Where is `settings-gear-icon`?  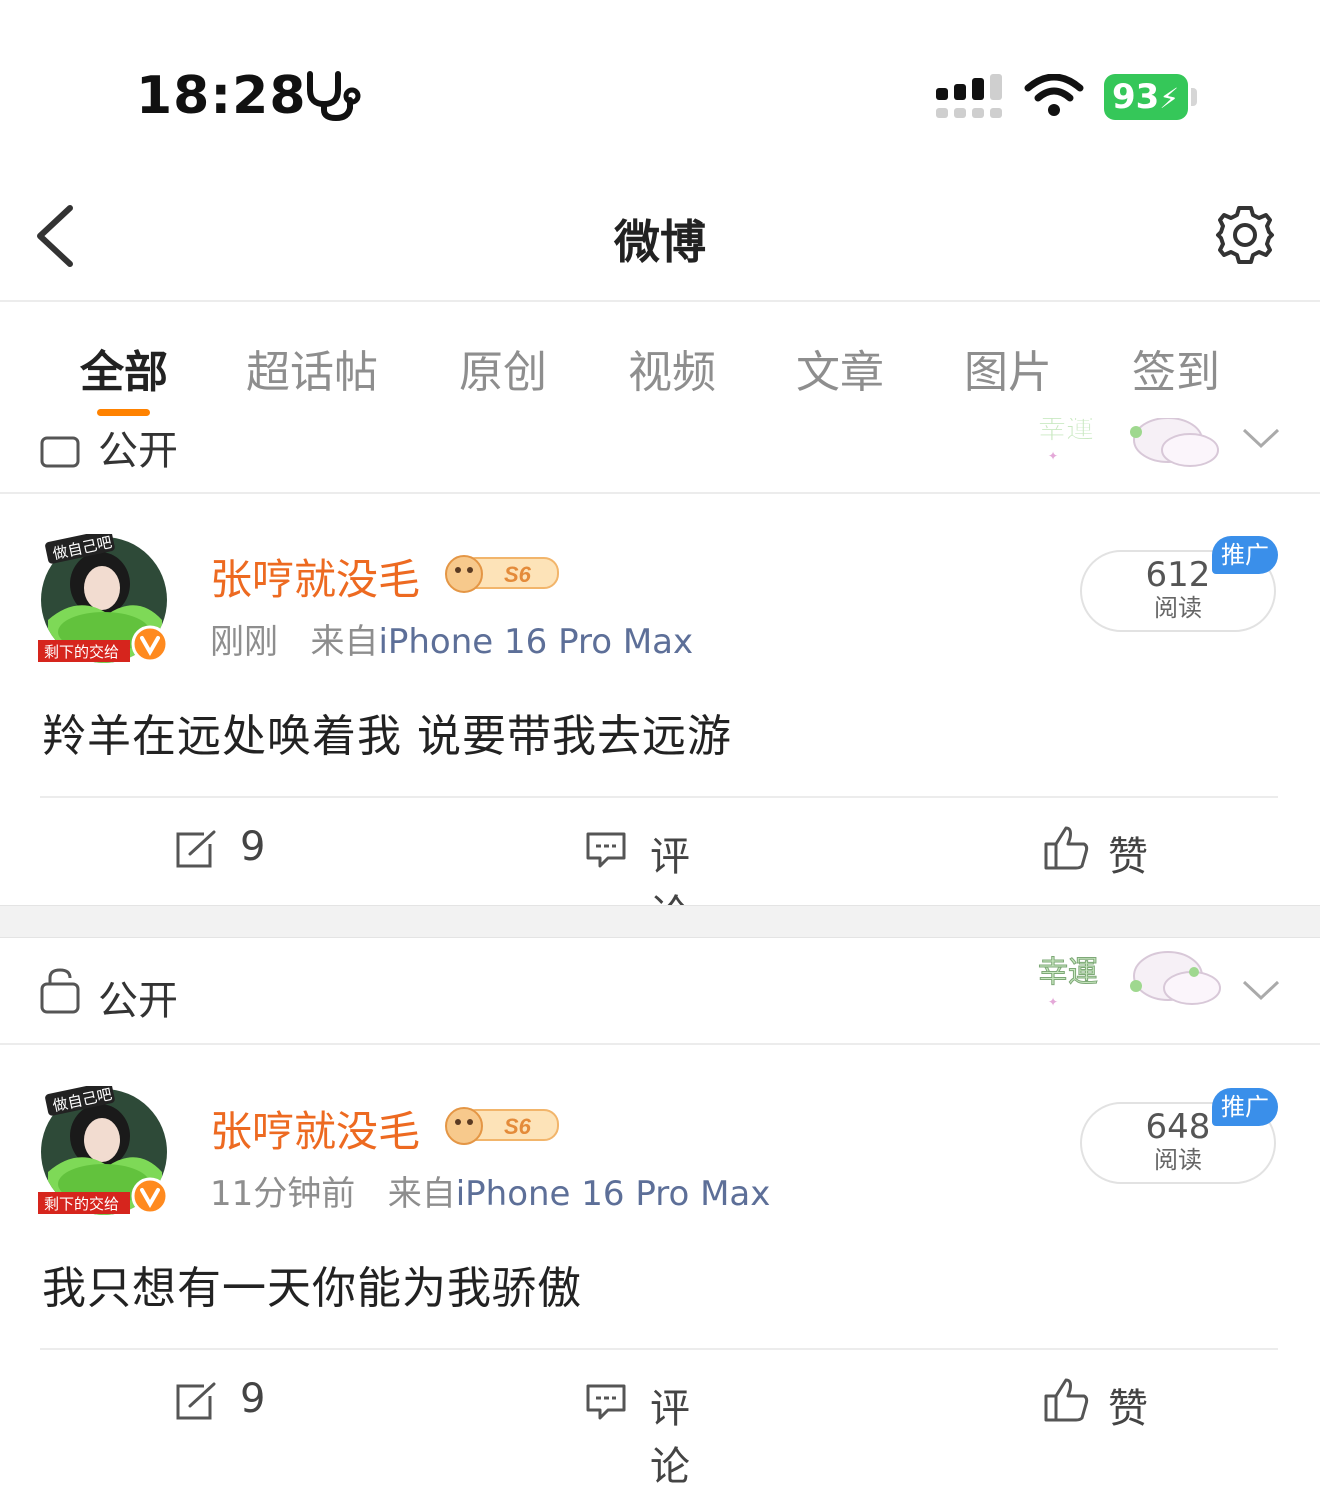
settings-gear-icon is located at coordinates (1245, 235).